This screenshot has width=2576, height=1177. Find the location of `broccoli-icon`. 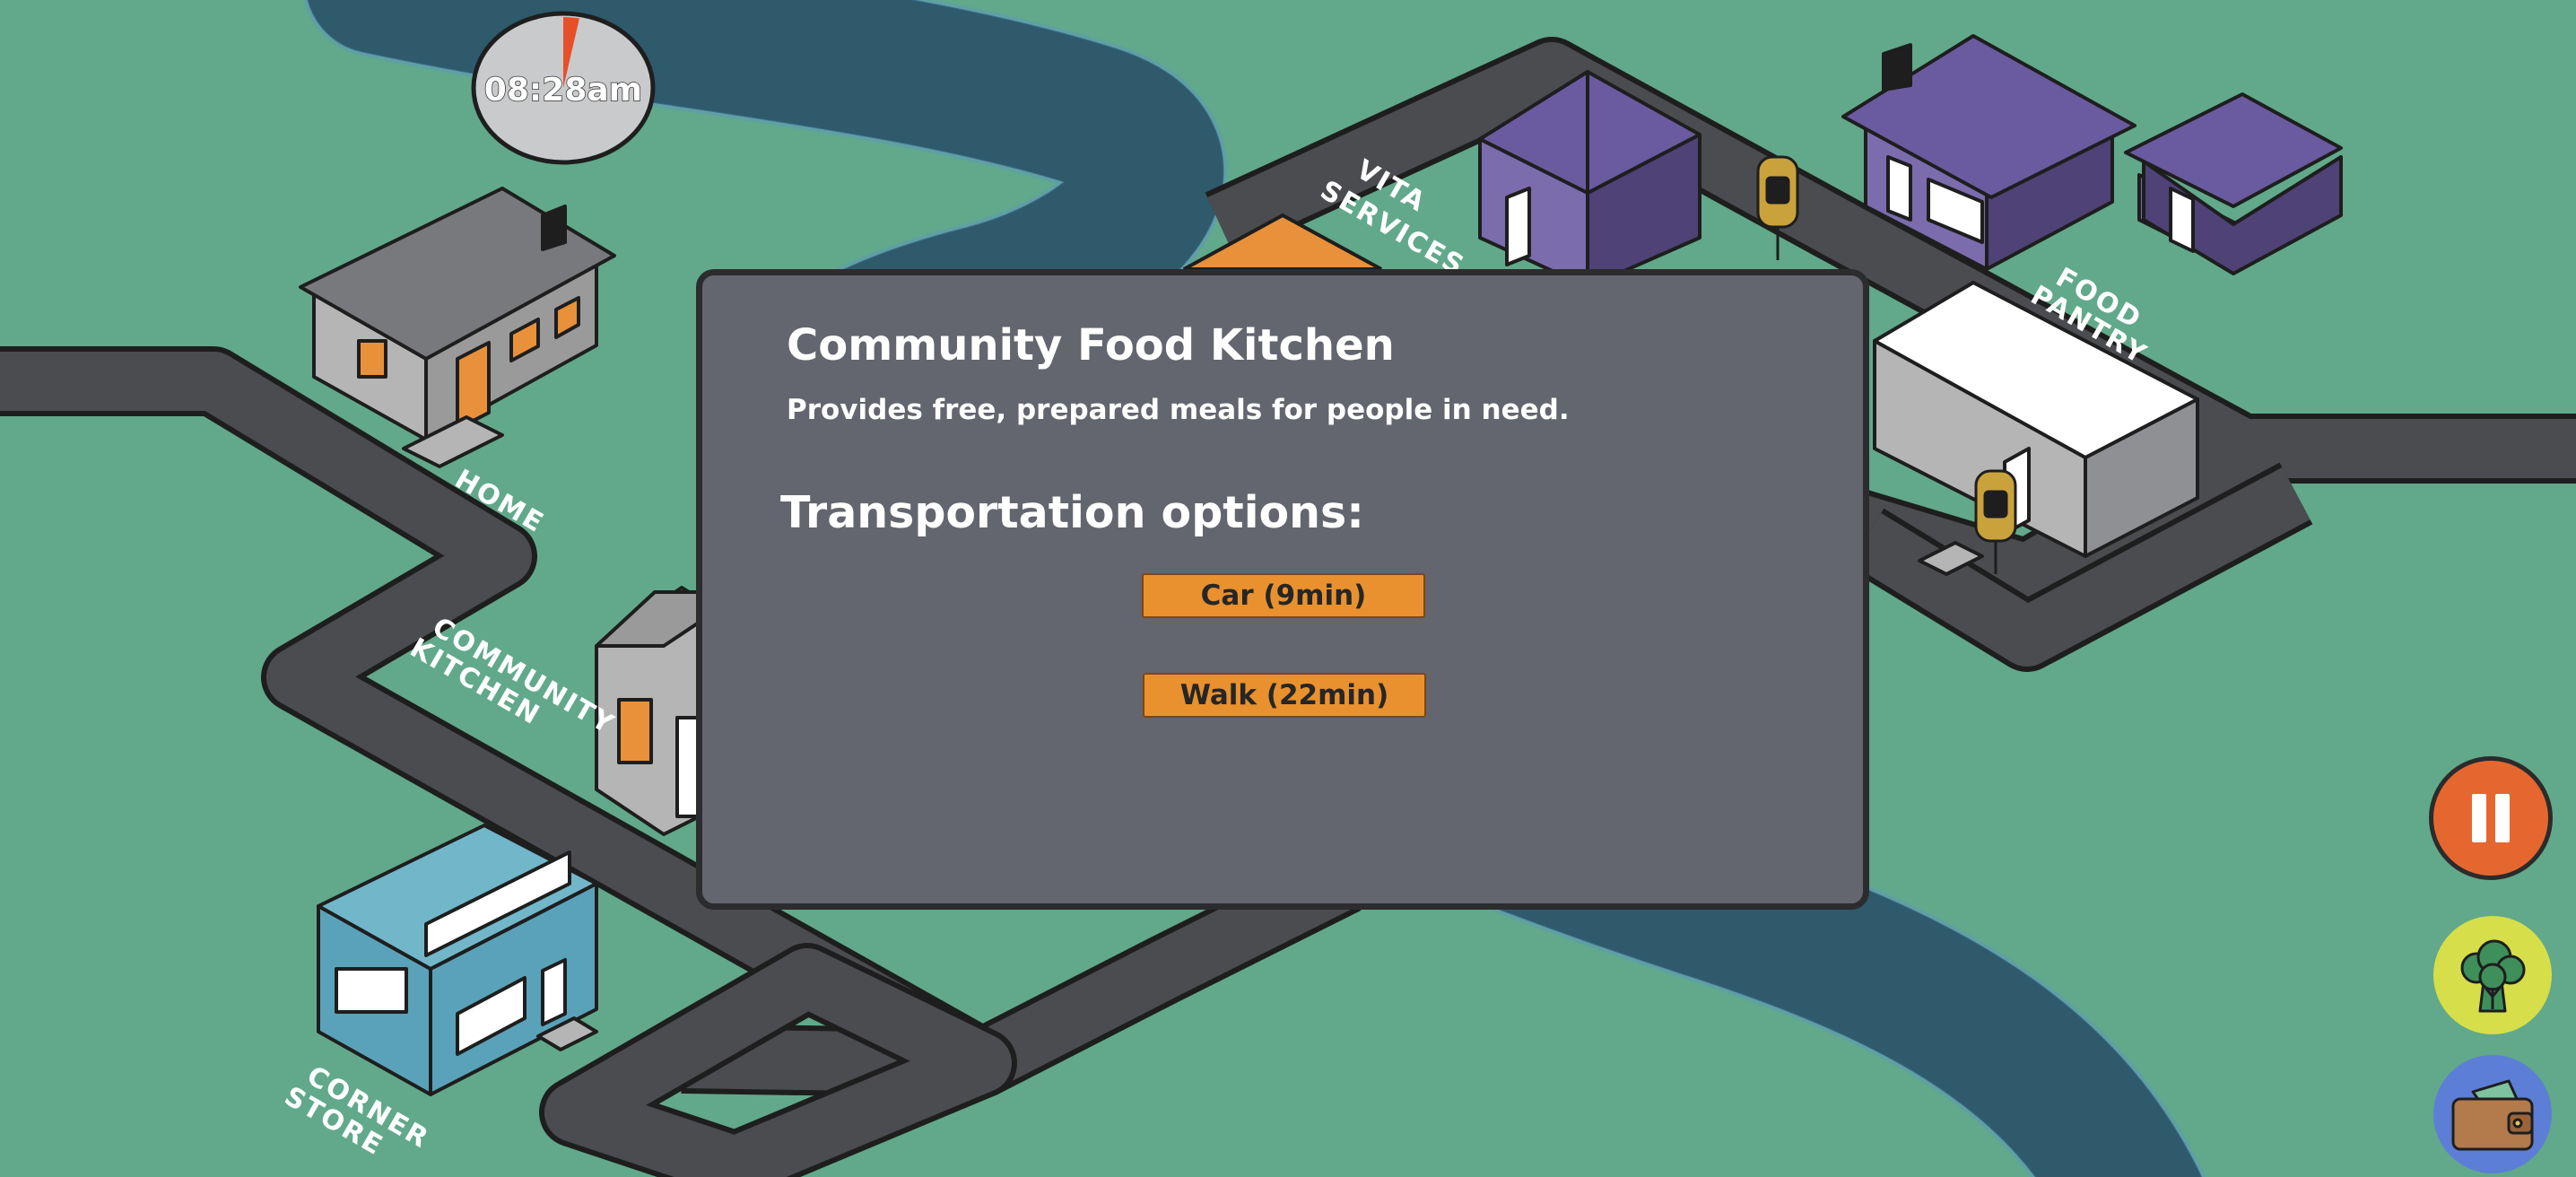

broccoli-icon is located at coordinates (2493, 976).